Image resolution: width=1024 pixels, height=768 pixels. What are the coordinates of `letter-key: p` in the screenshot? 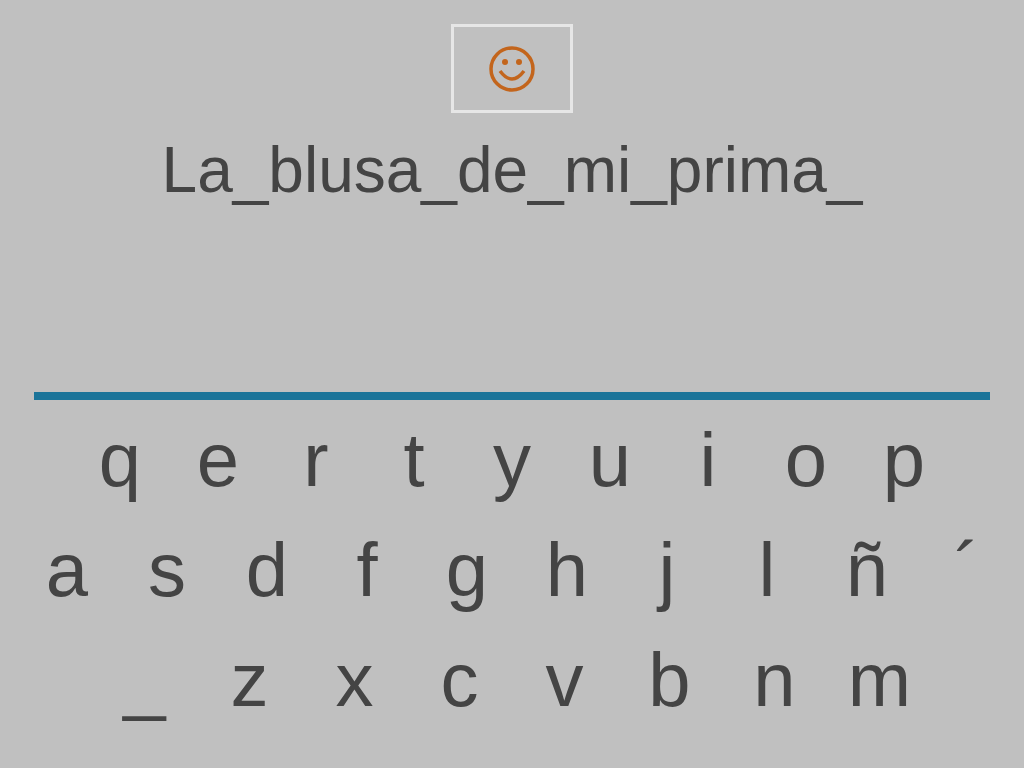 It's located at (904, 460).